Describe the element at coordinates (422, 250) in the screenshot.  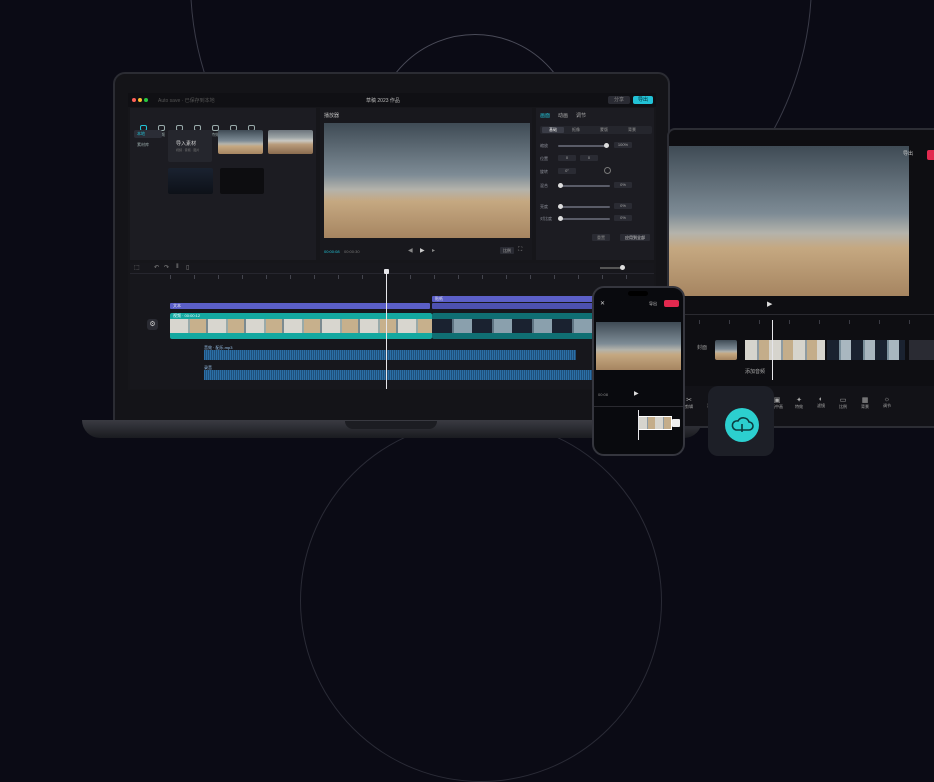
I see `play-icon: ▶` at that location.